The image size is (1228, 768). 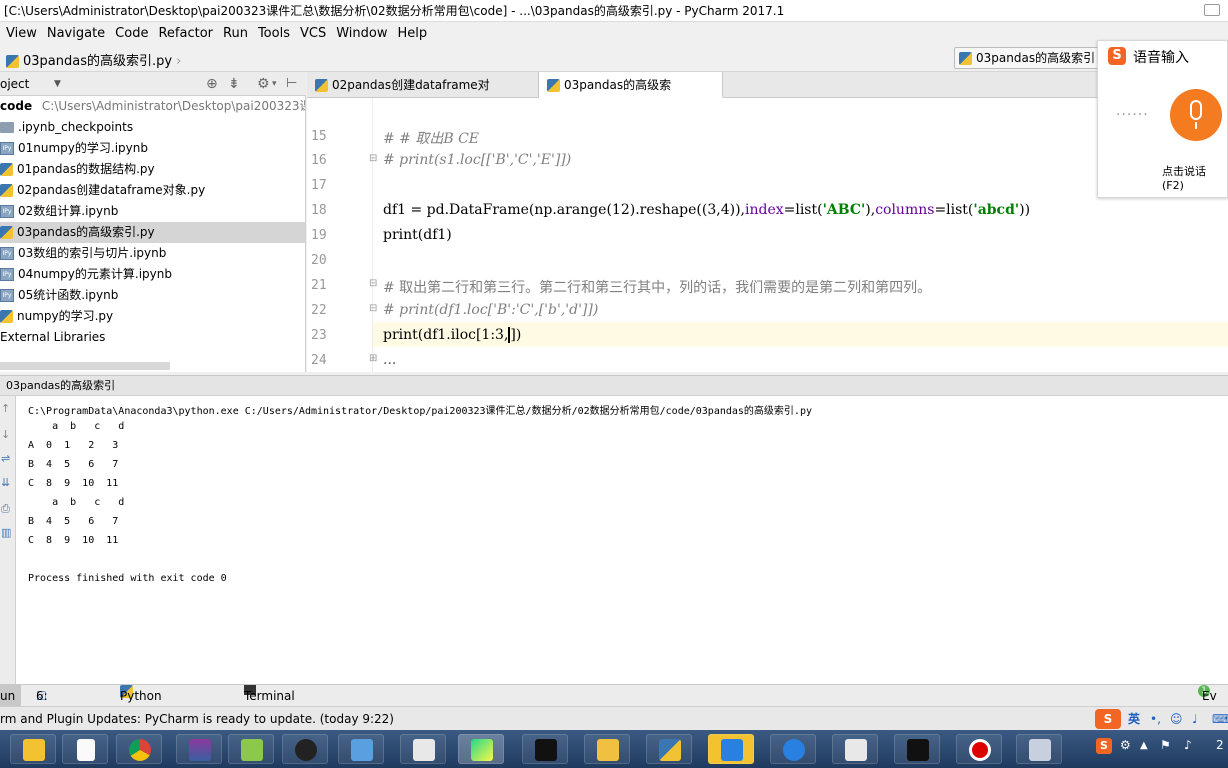 What do you see at coordinates (545, 749) in the screenshot?
I see `taskbar-mysql-app` at bounding box center [545, 749].